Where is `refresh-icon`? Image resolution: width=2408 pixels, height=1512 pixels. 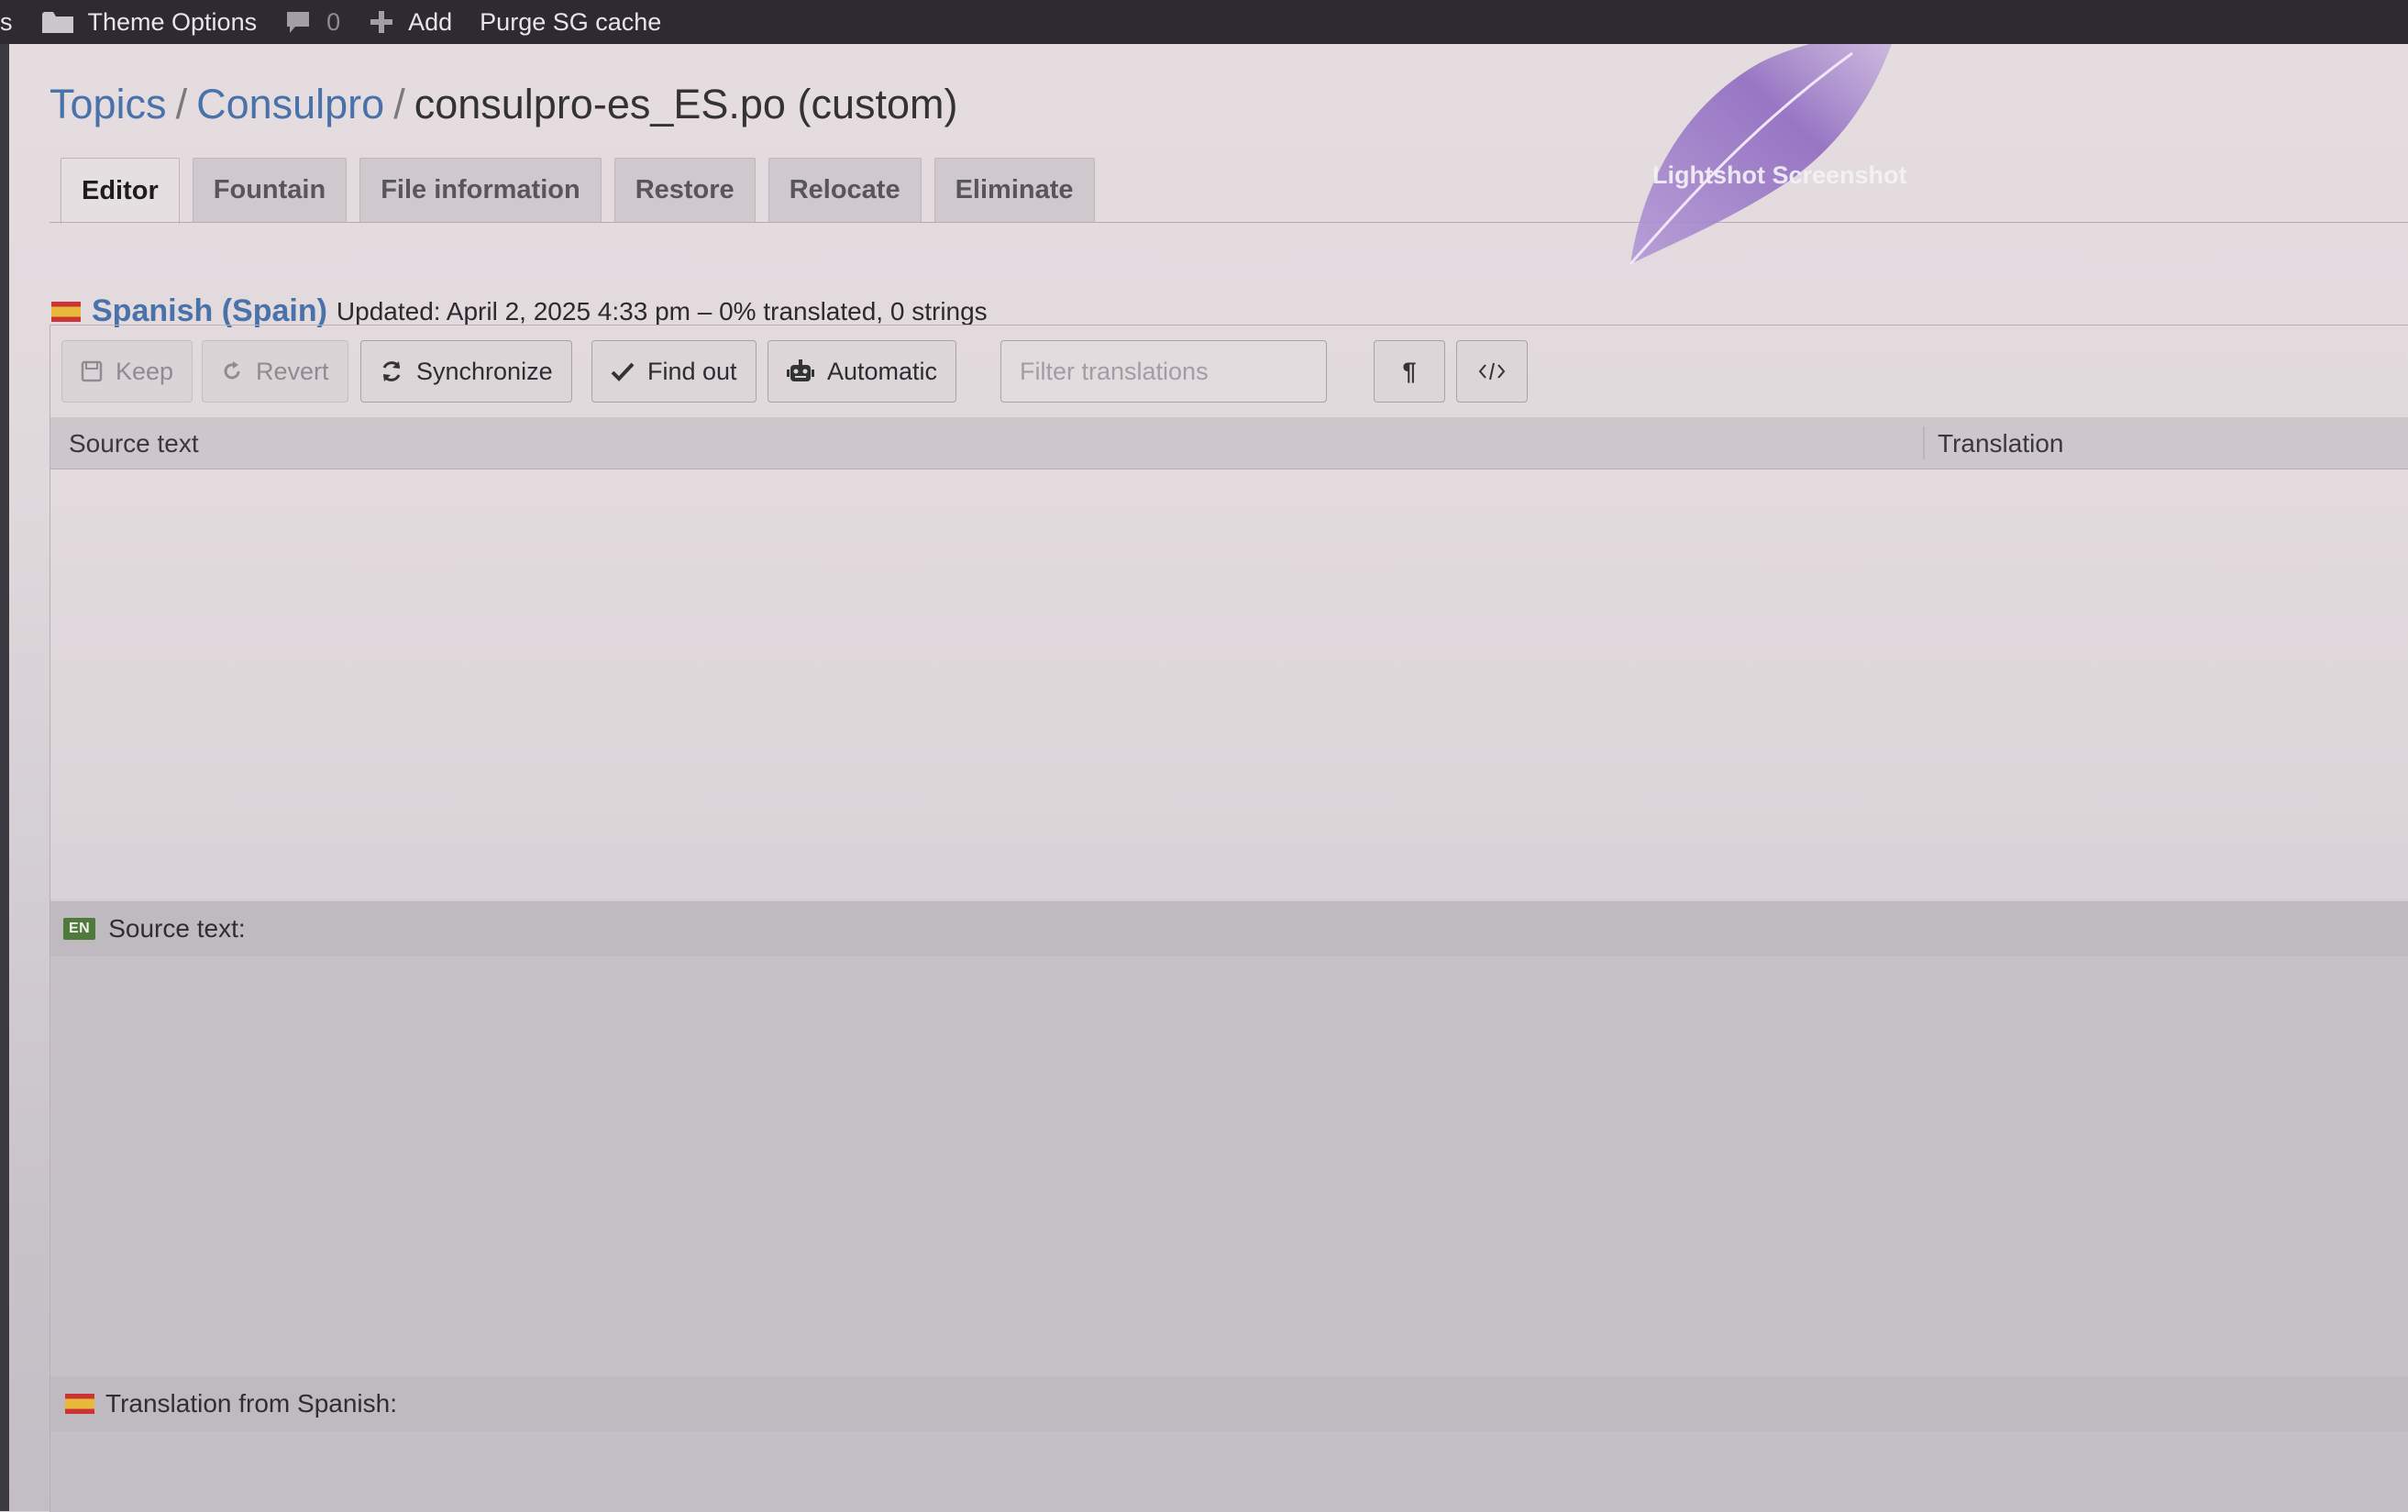
refresh-icon is located at coordinates (392, 371).